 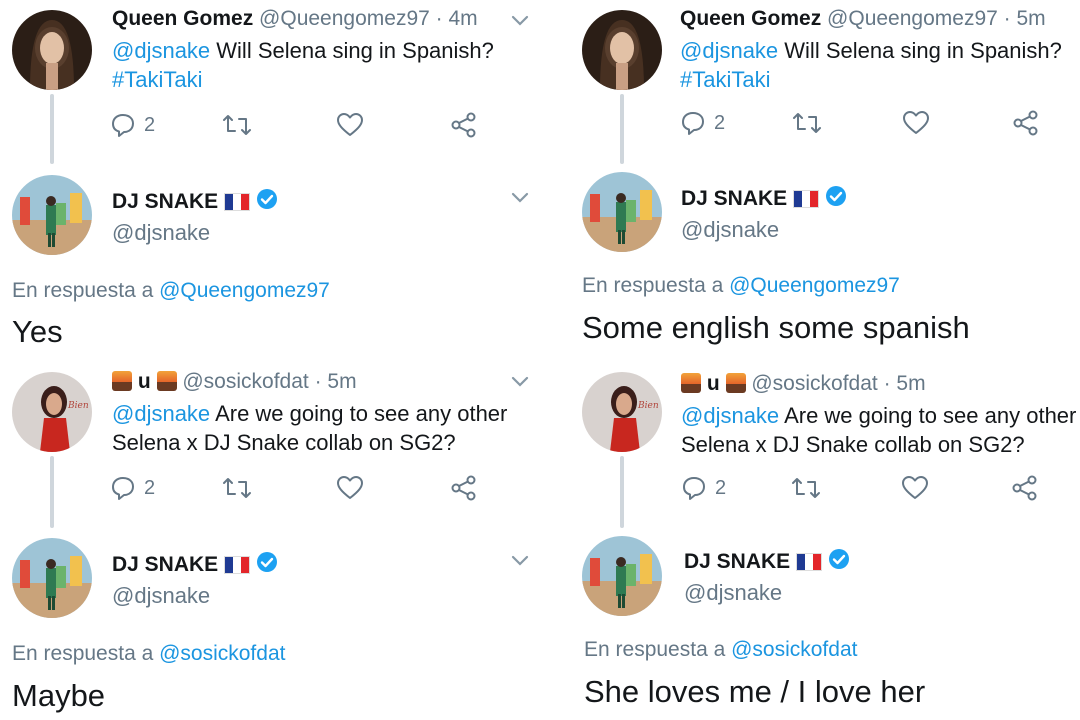 I want to click on tweet-header: Queen Gomez @Queengomez97 · 5m, so click(x=863, y=19).